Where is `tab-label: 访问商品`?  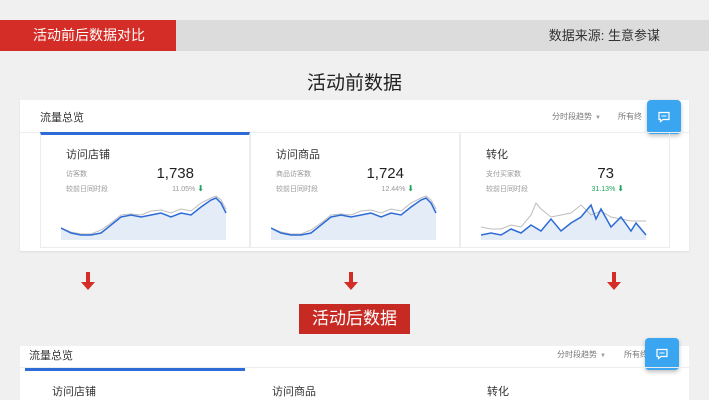
tab-label: 访问商品 is located at coordinates (294, 392).